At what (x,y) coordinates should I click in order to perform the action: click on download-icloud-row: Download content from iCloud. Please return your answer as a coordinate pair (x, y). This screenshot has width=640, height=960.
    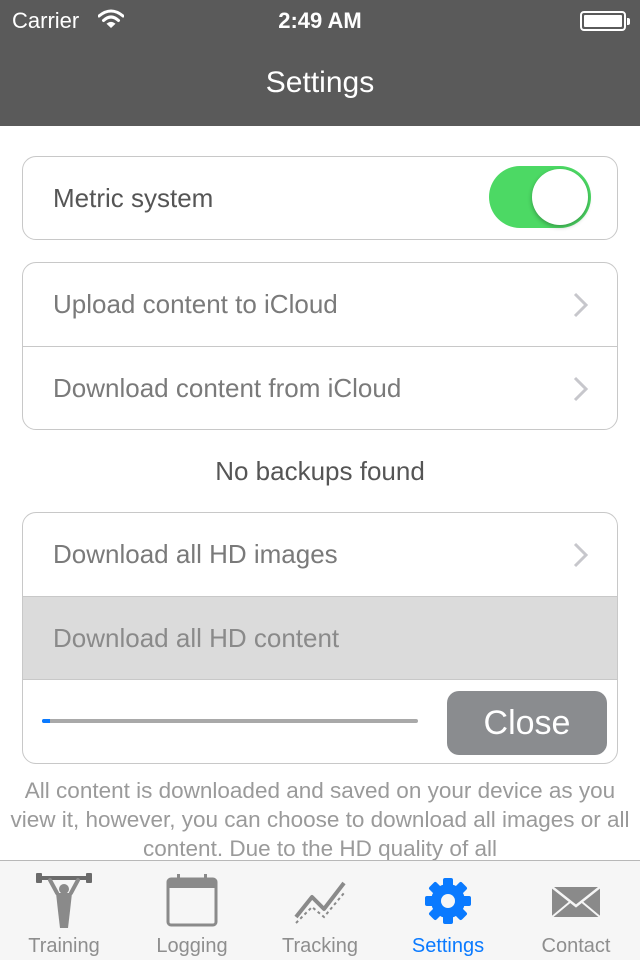
    Looking at the image, I should click on (320, 387).